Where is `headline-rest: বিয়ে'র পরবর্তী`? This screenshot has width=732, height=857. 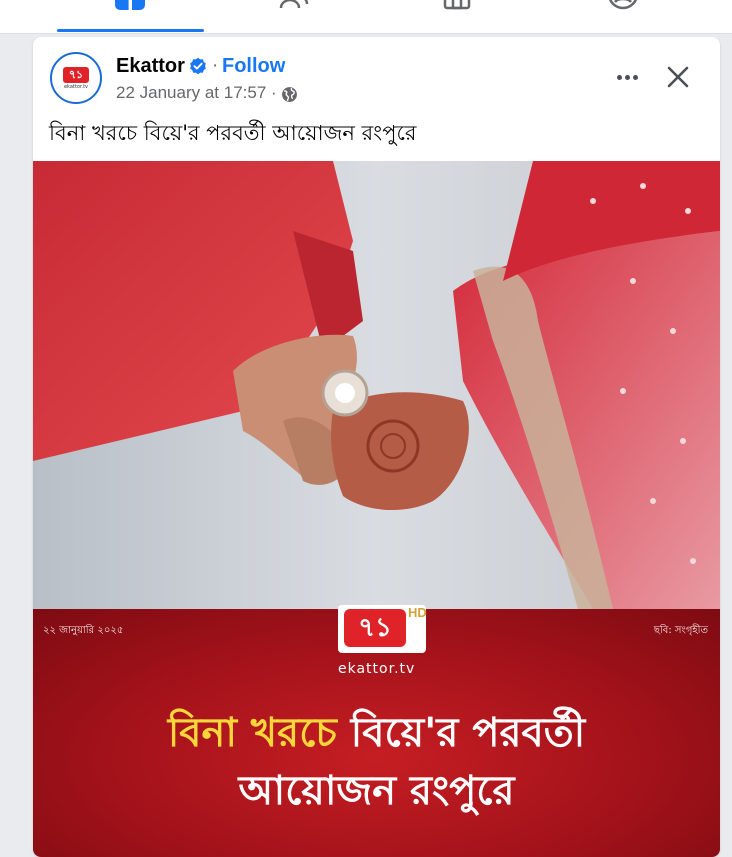 headline-rest: বিয়ে'র পরবর্তী is located at coordinates (468, 733).